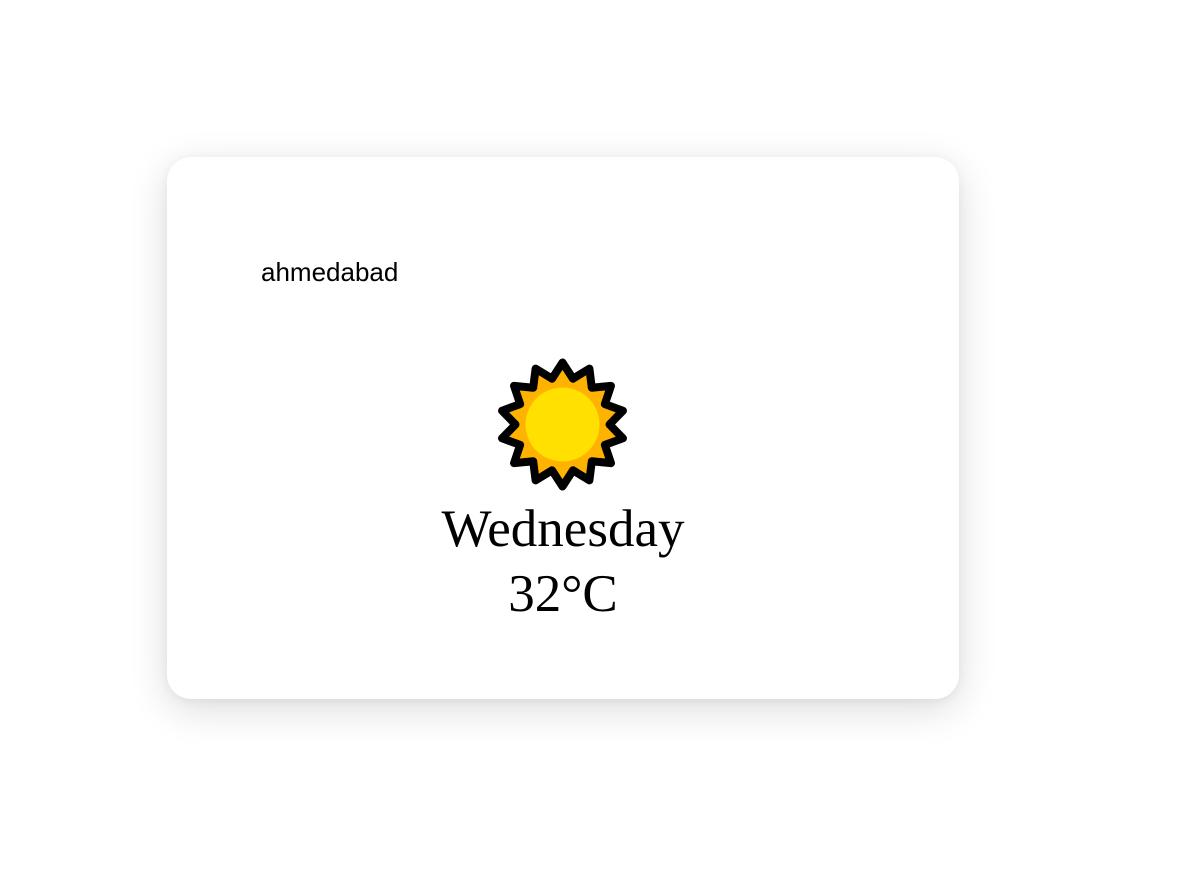 The width and height of the screenshot is (1192, 895). Describe the element at coordinates (411, 272) in the screenshot. I see `city-input` at that location.